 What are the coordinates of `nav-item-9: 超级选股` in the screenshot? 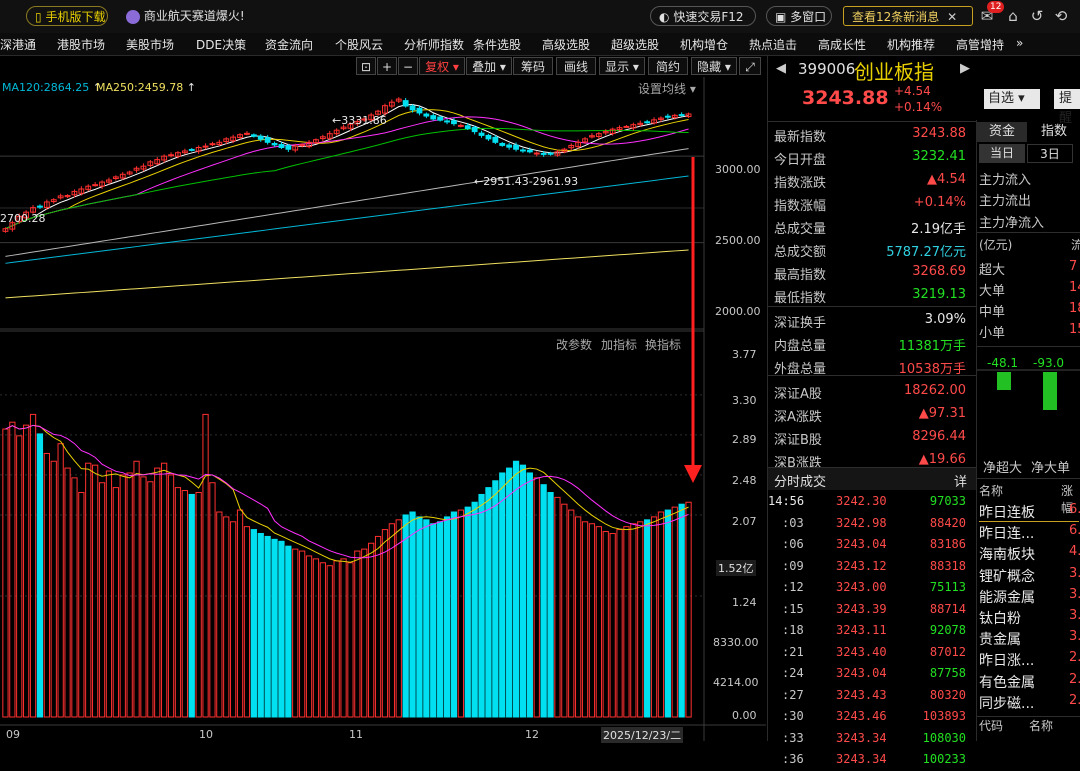 It's located at (635, 44).